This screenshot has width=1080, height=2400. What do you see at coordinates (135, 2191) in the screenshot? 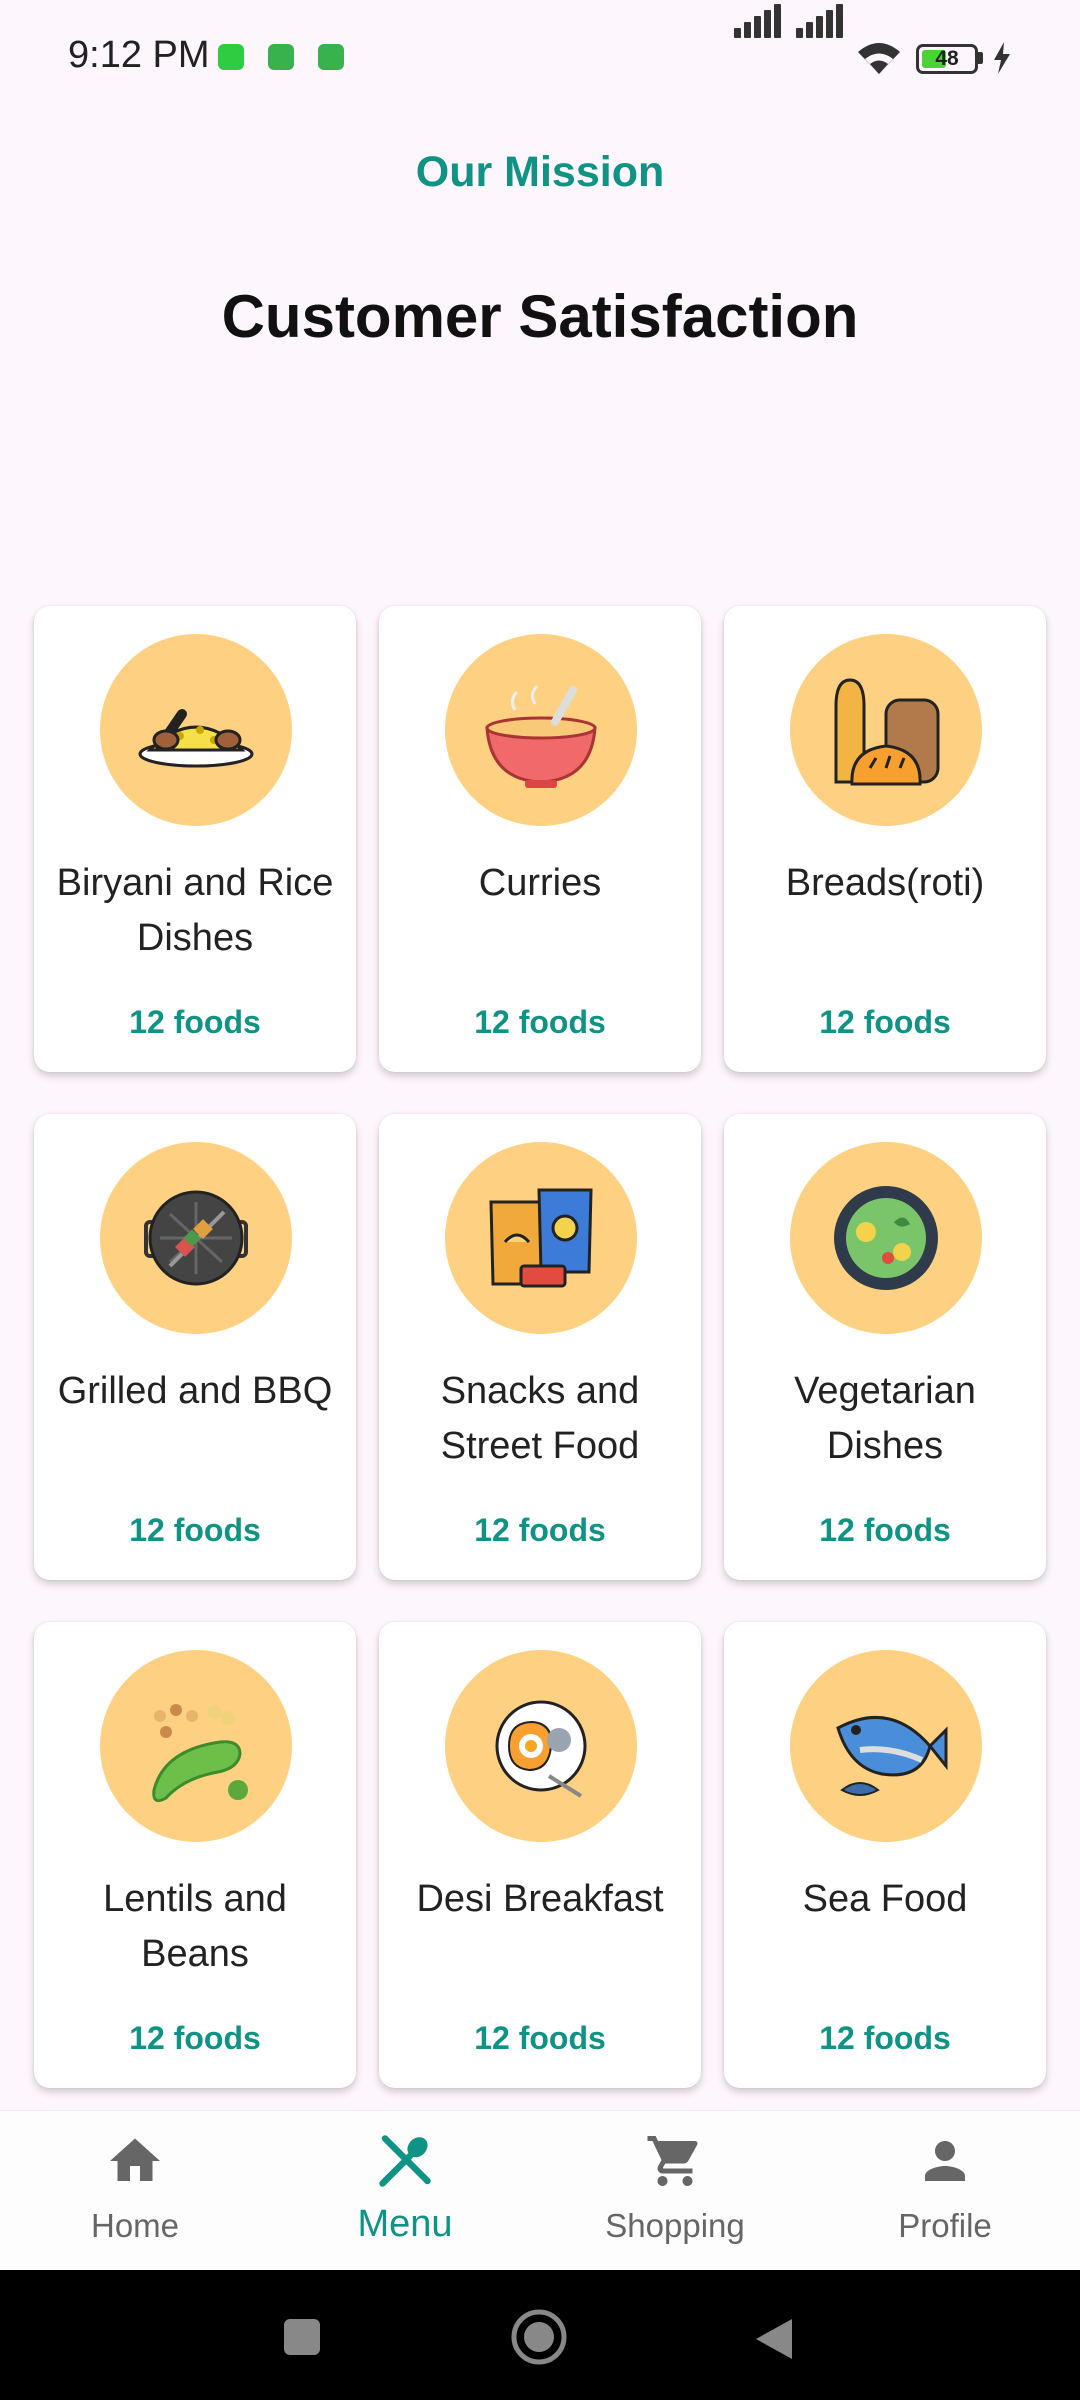
I see `nav-home: Home` at bounding box center [135, 2191].